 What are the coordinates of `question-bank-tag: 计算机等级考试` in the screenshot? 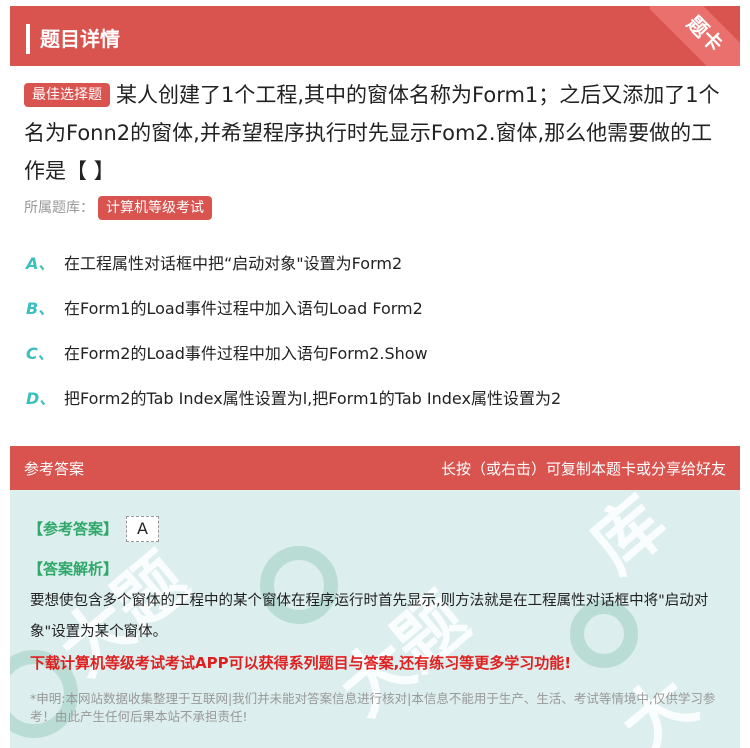 It's located at (155, 208).